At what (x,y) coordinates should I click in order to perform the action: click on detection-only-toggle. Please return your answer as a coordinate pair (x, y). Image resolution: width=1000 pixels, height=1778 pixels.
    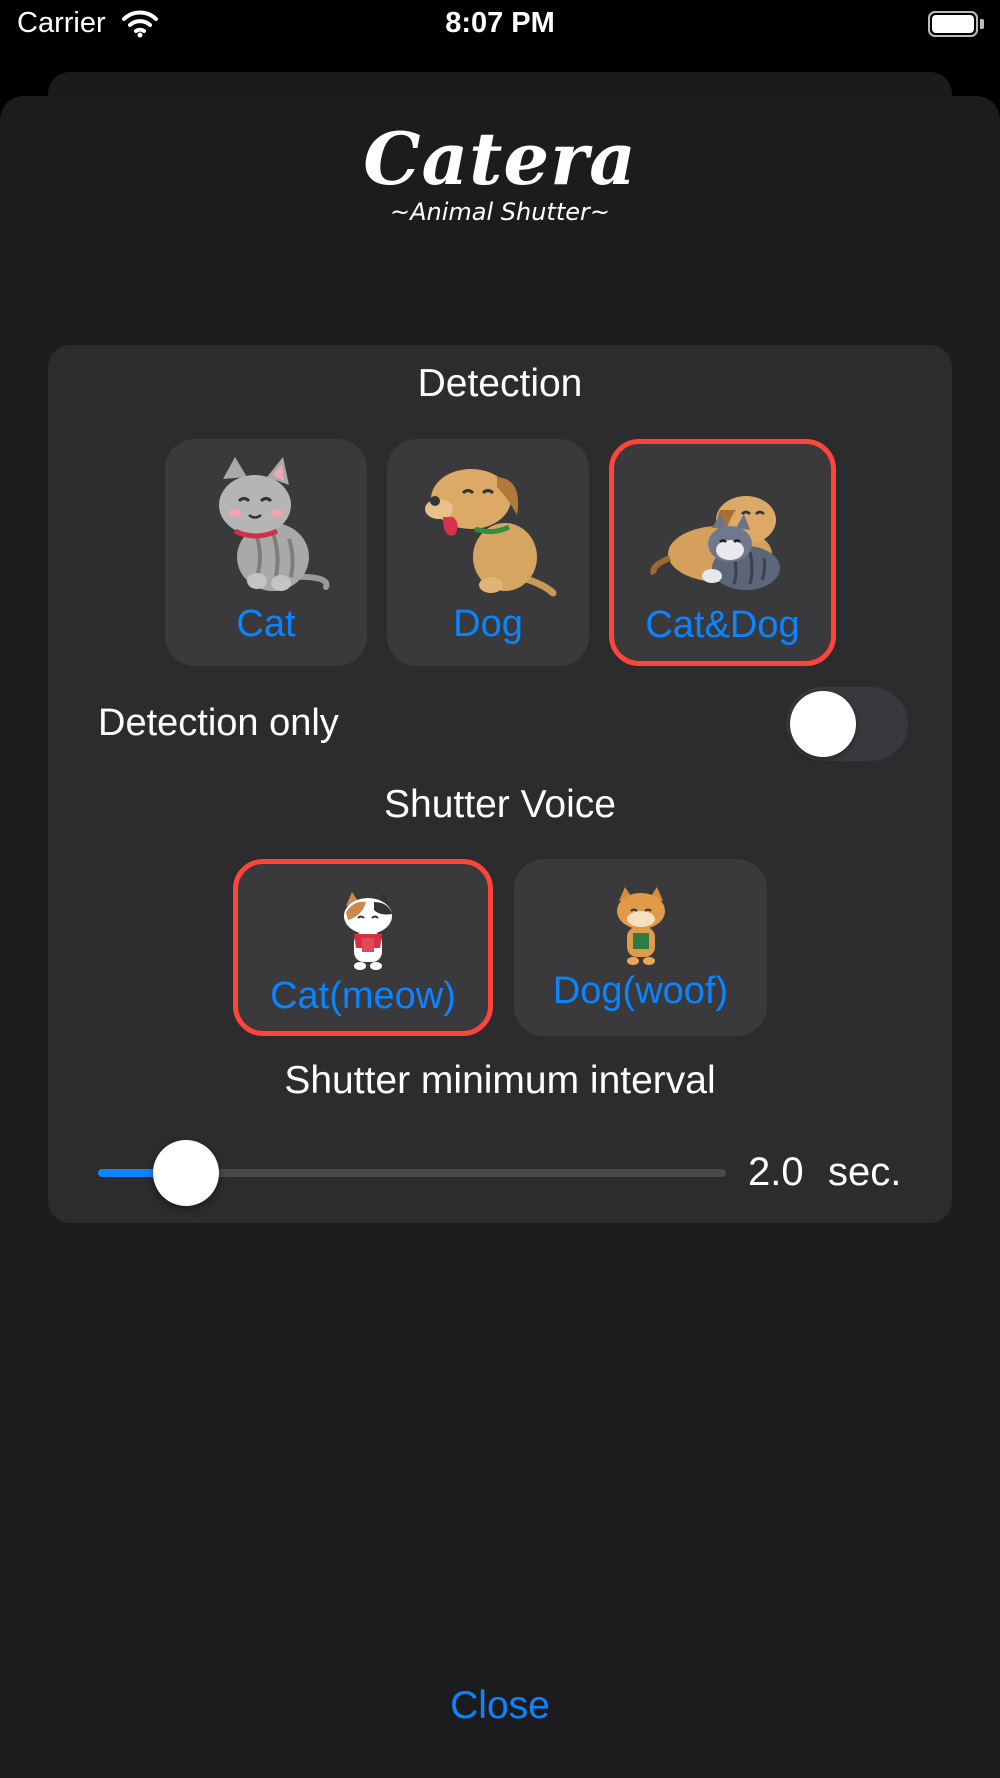
    Looking at the image, I should click on (847, 724).